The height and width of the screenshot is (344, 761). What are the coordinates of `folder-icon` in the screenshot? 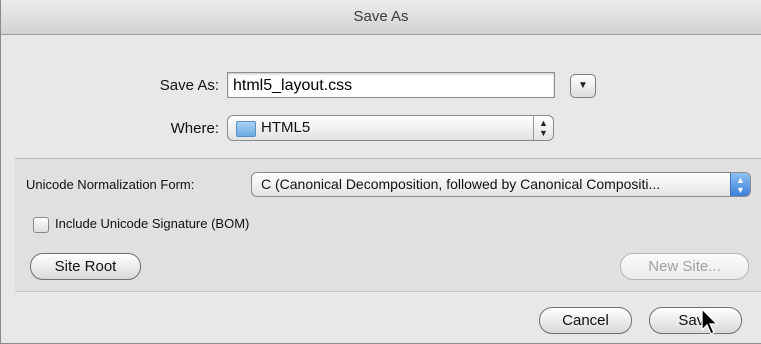 It's located at (246, 129).